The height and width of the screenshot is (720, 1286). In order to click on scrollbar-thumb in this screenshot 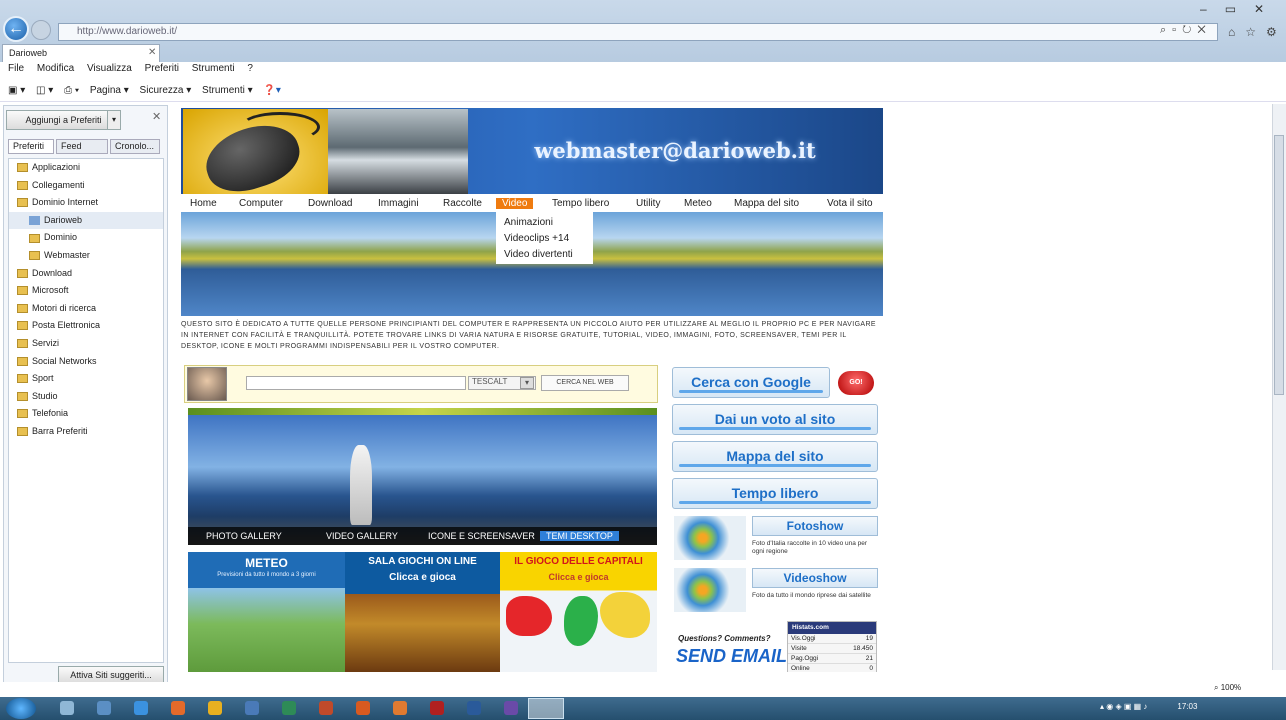, I will do `click(1279, 265)`.